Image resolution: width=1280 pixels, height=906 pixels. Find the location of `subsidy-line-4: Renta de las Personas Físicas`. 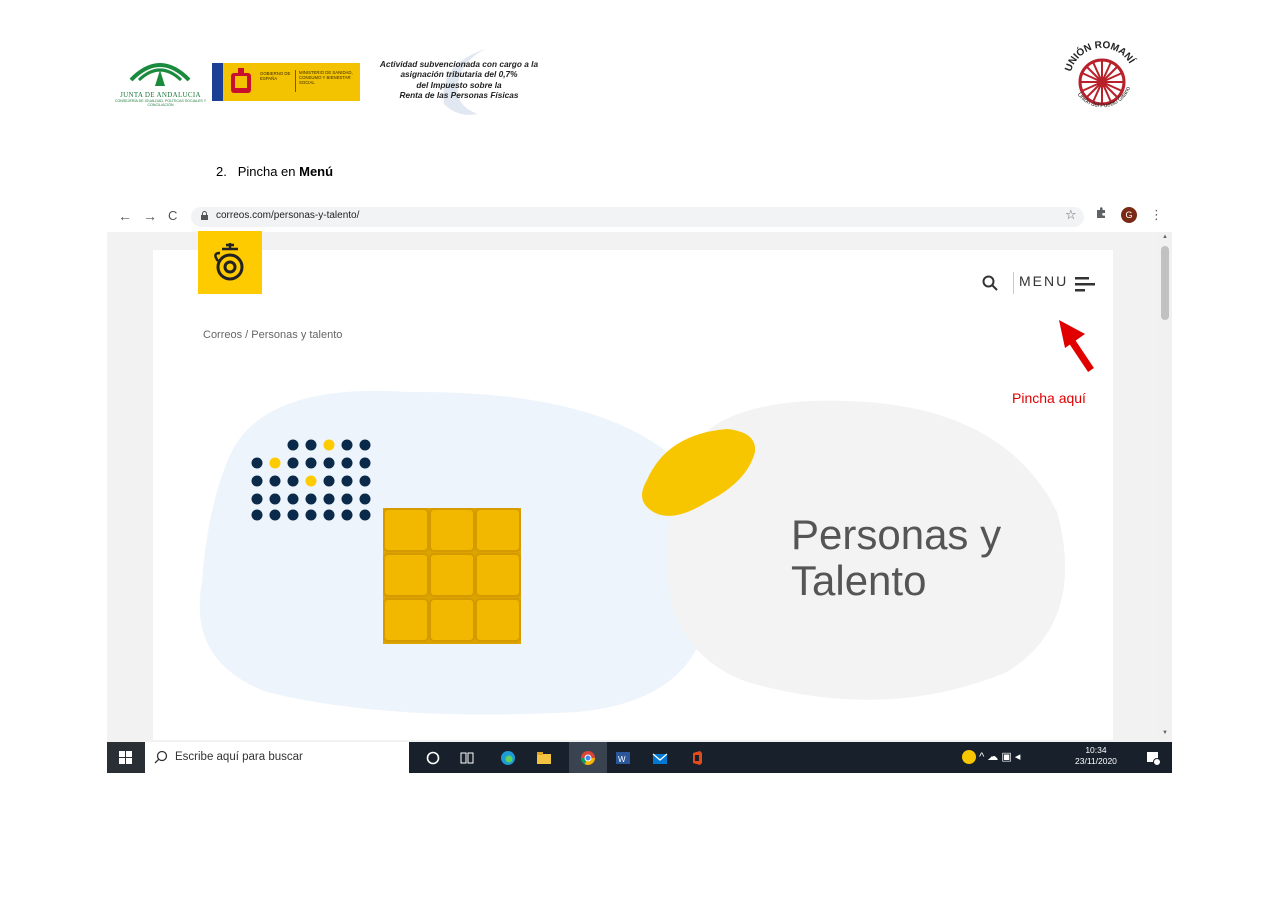

subsidy-line-4: Renta de las Personas Físicas is located at coordinates (459, 95).